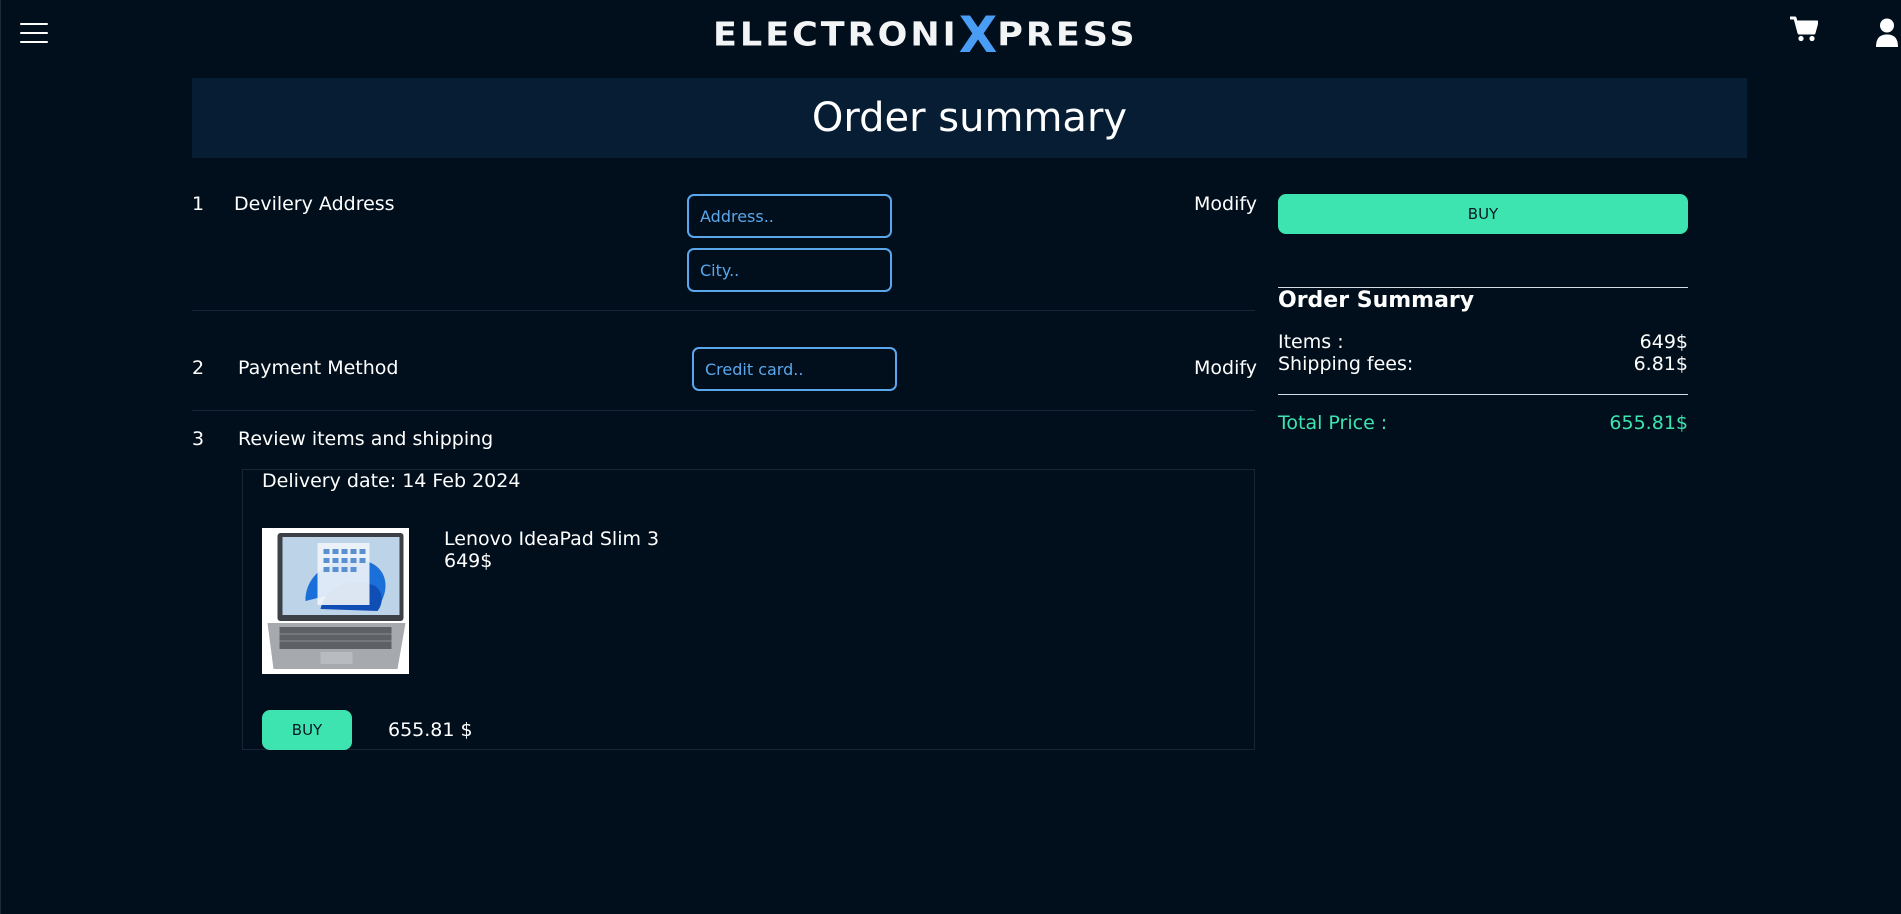  I want to click on top-navbar: ELECTRONIXPRESS, so click(951, 39).